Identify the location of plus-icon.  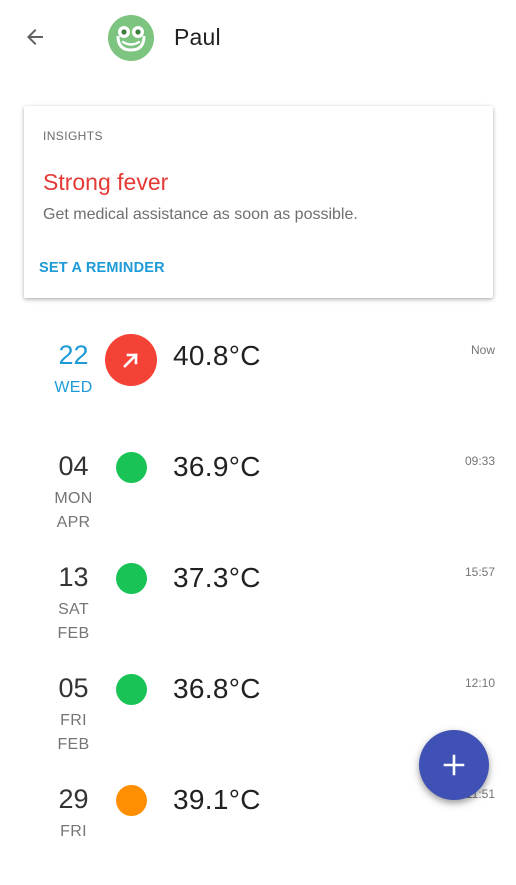
(454, 765).